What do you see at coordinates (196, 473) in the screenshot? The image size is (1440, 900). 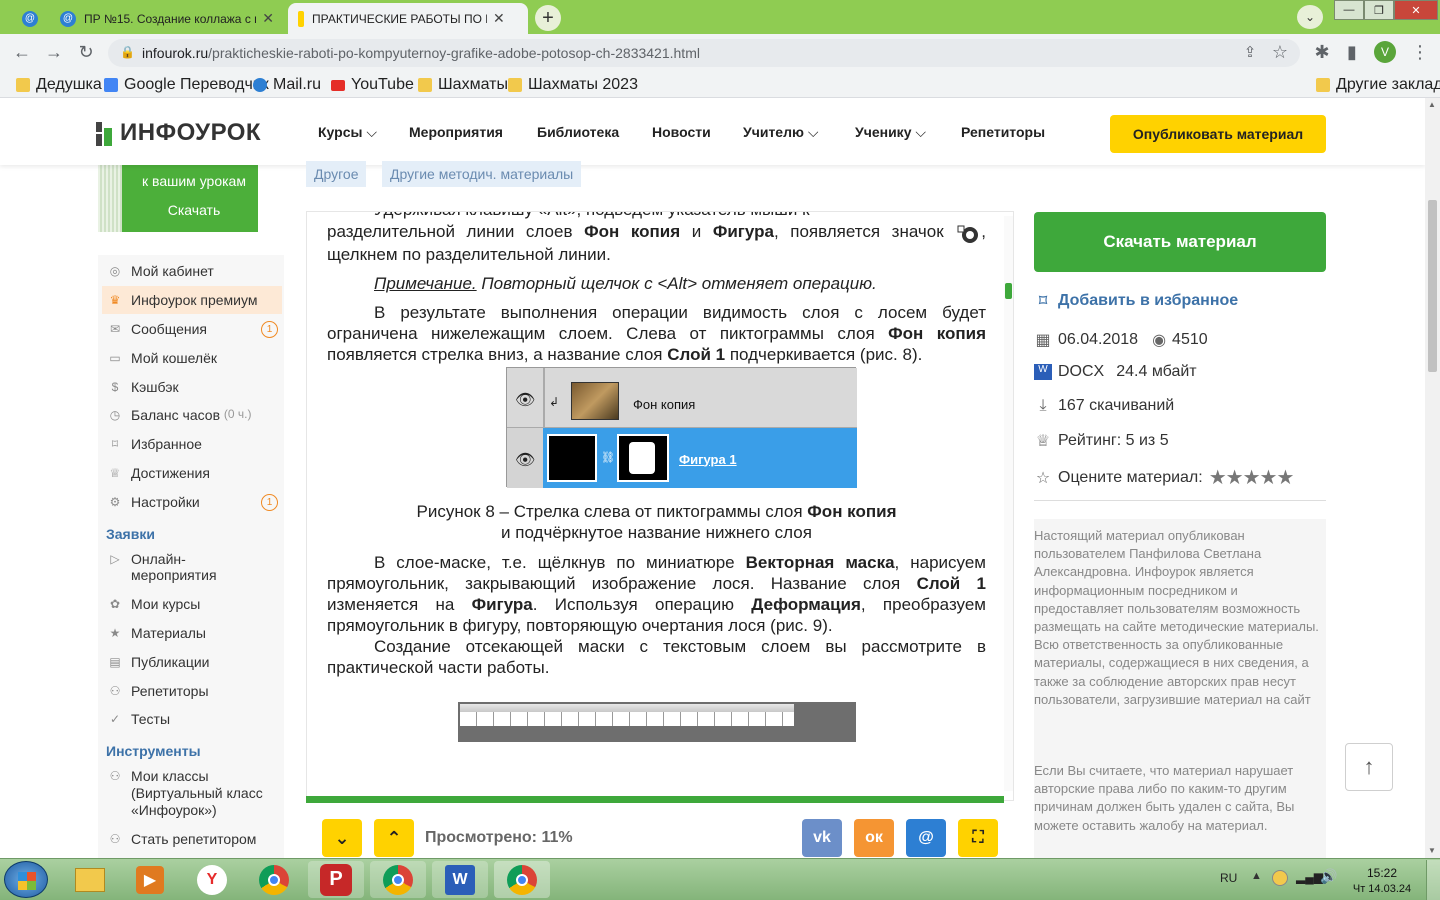 I see `sidebar-item-achievements: ♕ Достижения` at bounding box center [196, 473].